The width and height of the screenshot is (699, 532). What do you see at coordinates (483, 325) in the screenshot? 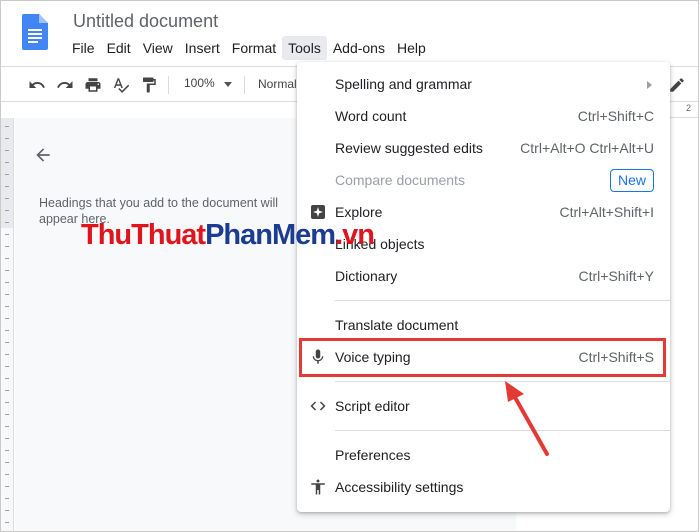
I see `menu-item-translate-document: Translate document` at bounding box center [483, 325].